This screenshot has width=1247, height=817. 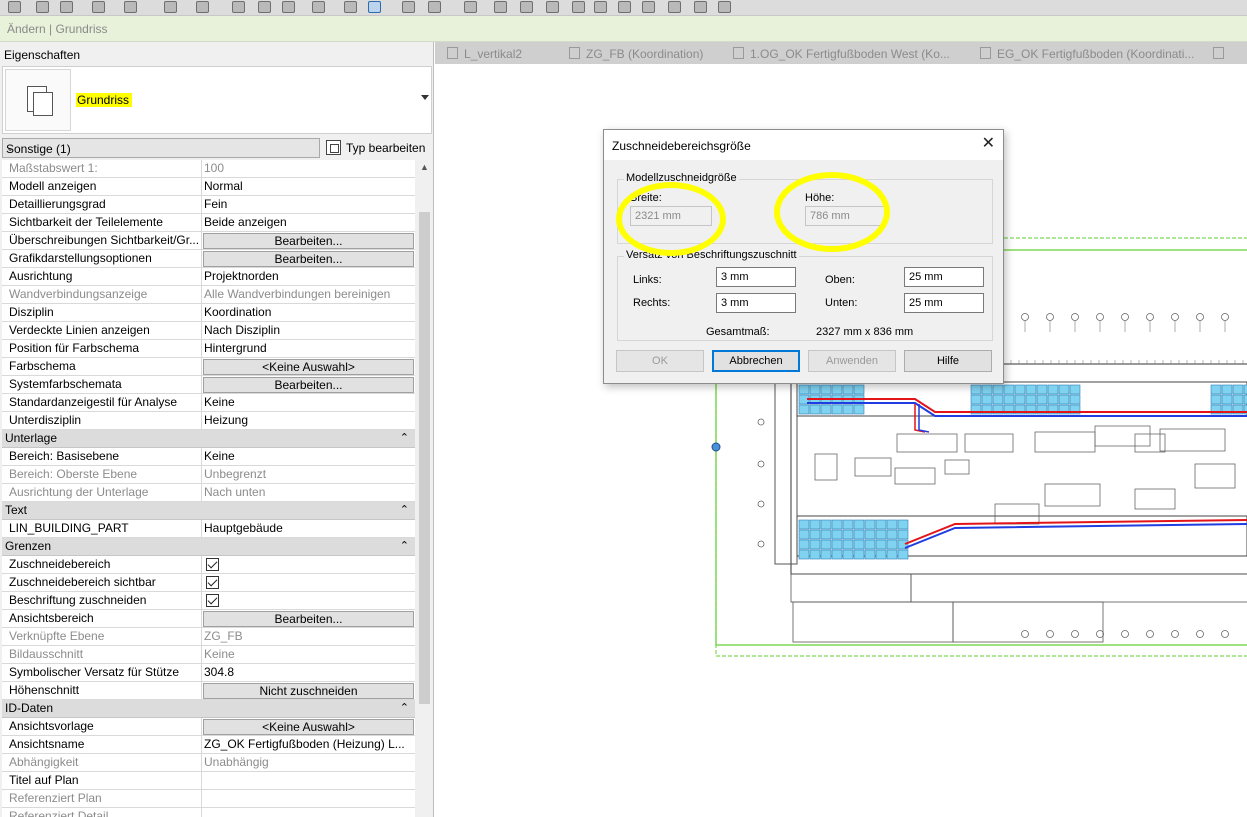 I want to click on property-row-farbschema: Farbschema <Keine Auswahl>, so click(x=208, y=367).